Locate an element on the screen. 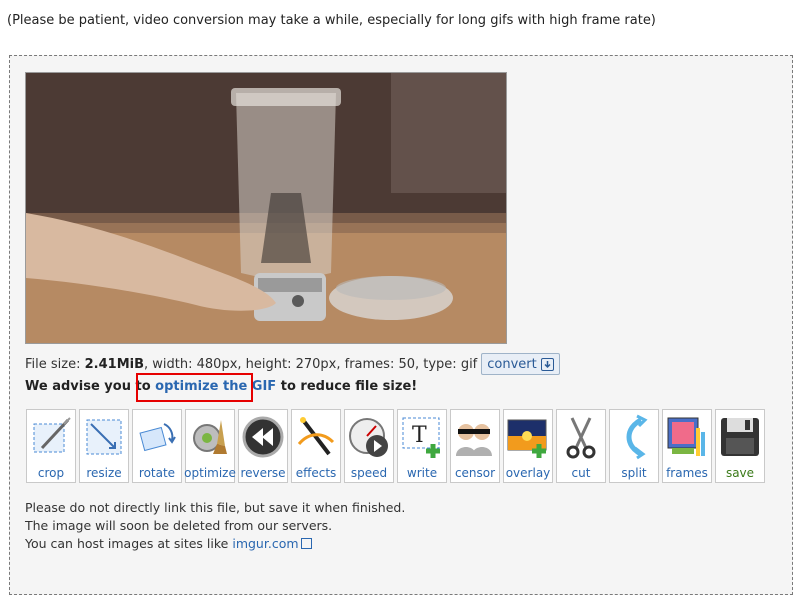 The width and height of the screenshot is (803, 595). tool-overlay: overlay is located at coordinates (528, 446).